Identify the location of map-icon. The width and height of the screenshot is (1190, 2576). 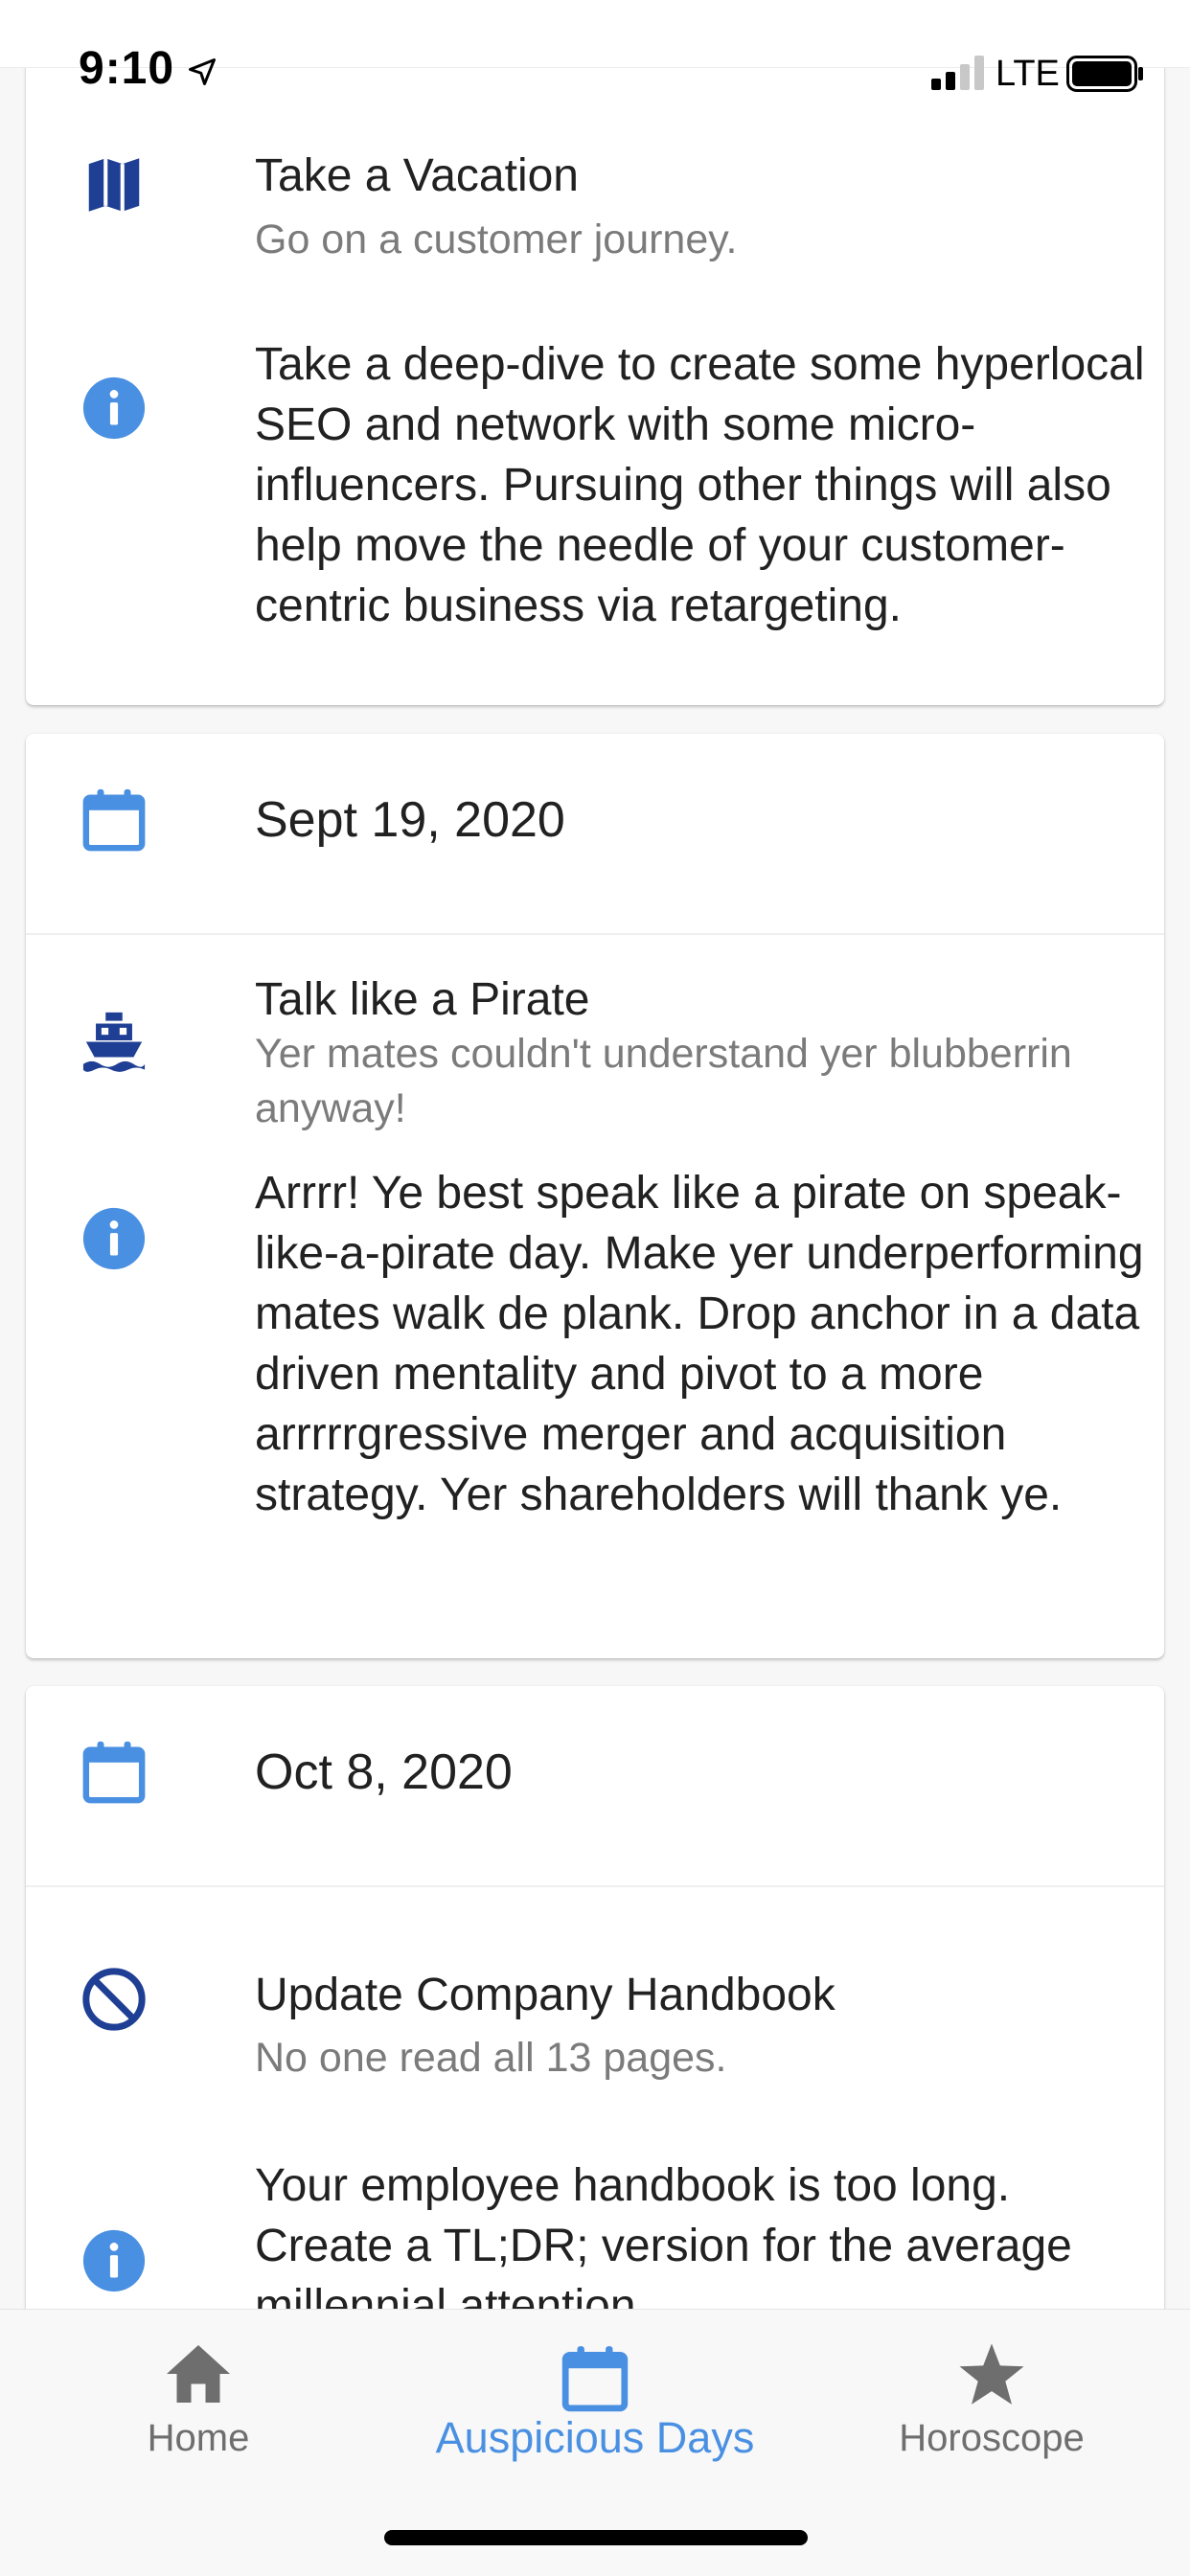
(114, 184).